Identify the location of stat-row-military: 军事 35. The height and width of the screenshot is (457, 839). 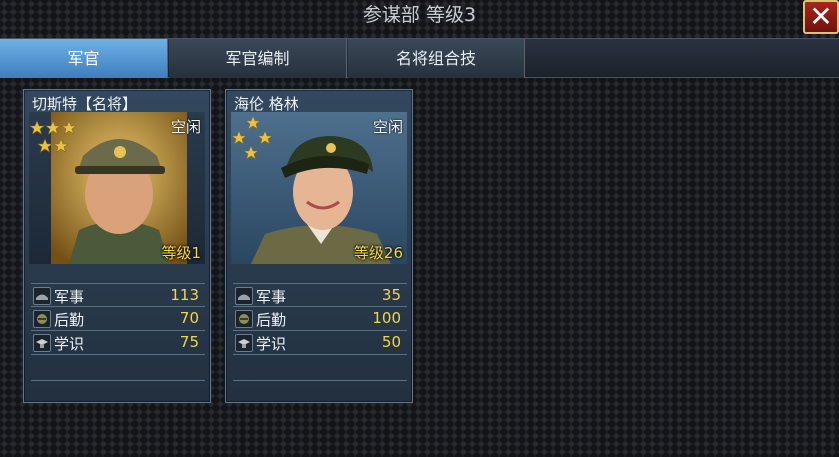
(320, 295).